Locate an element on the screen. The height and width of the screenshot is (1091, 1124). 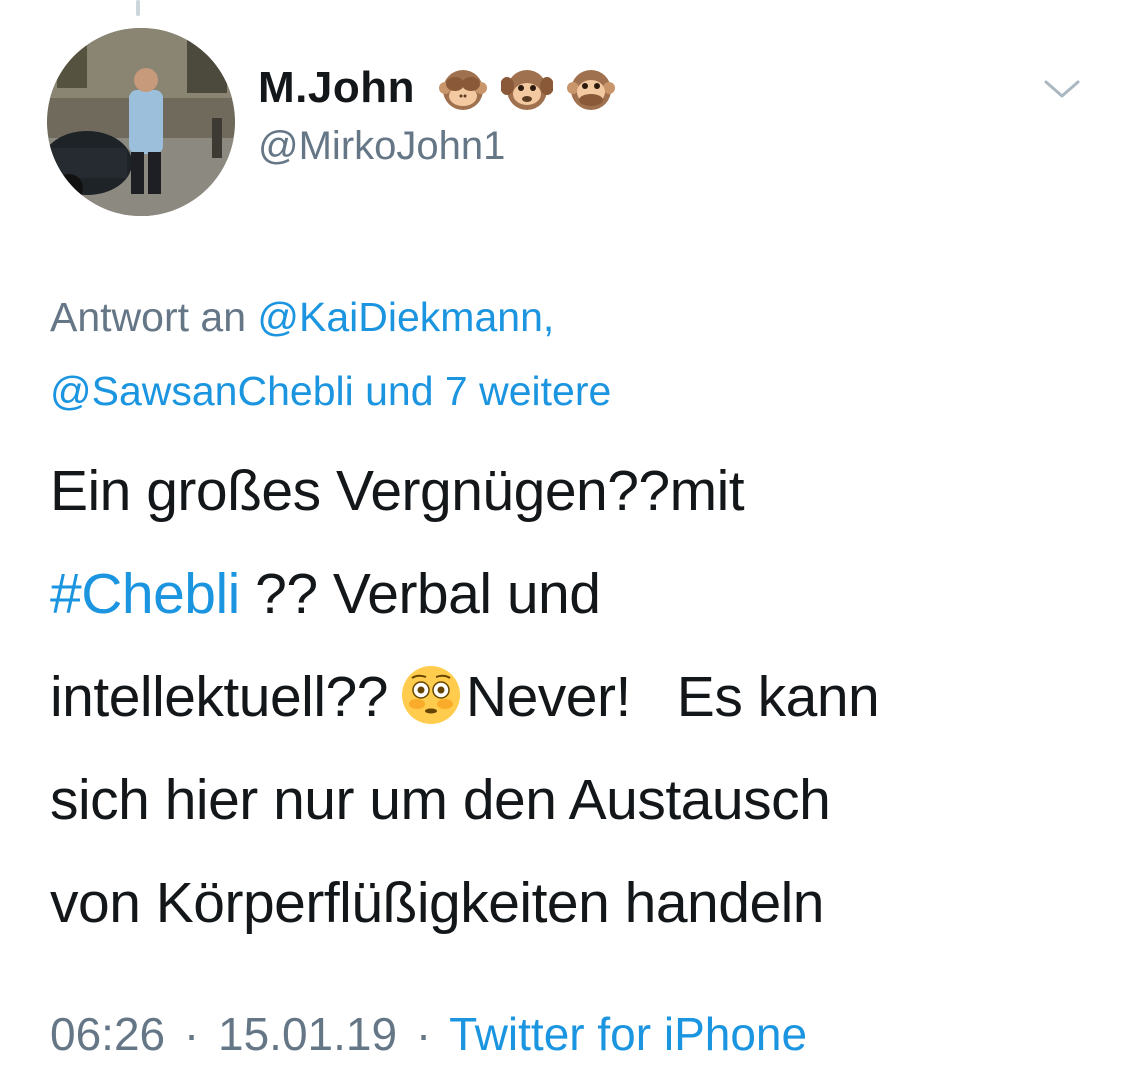
avatar is located at coordinates (141, 122).